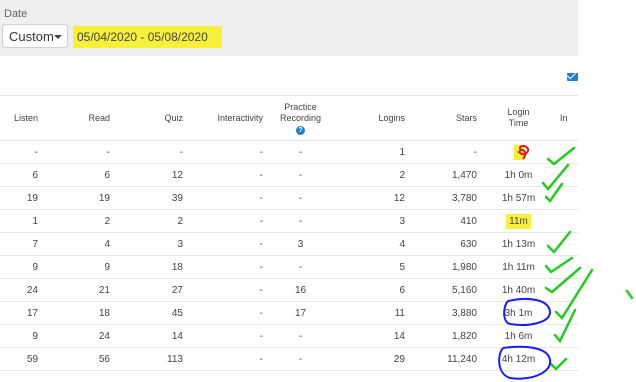  I want to click on cell-listen: -, so click(21, 152).